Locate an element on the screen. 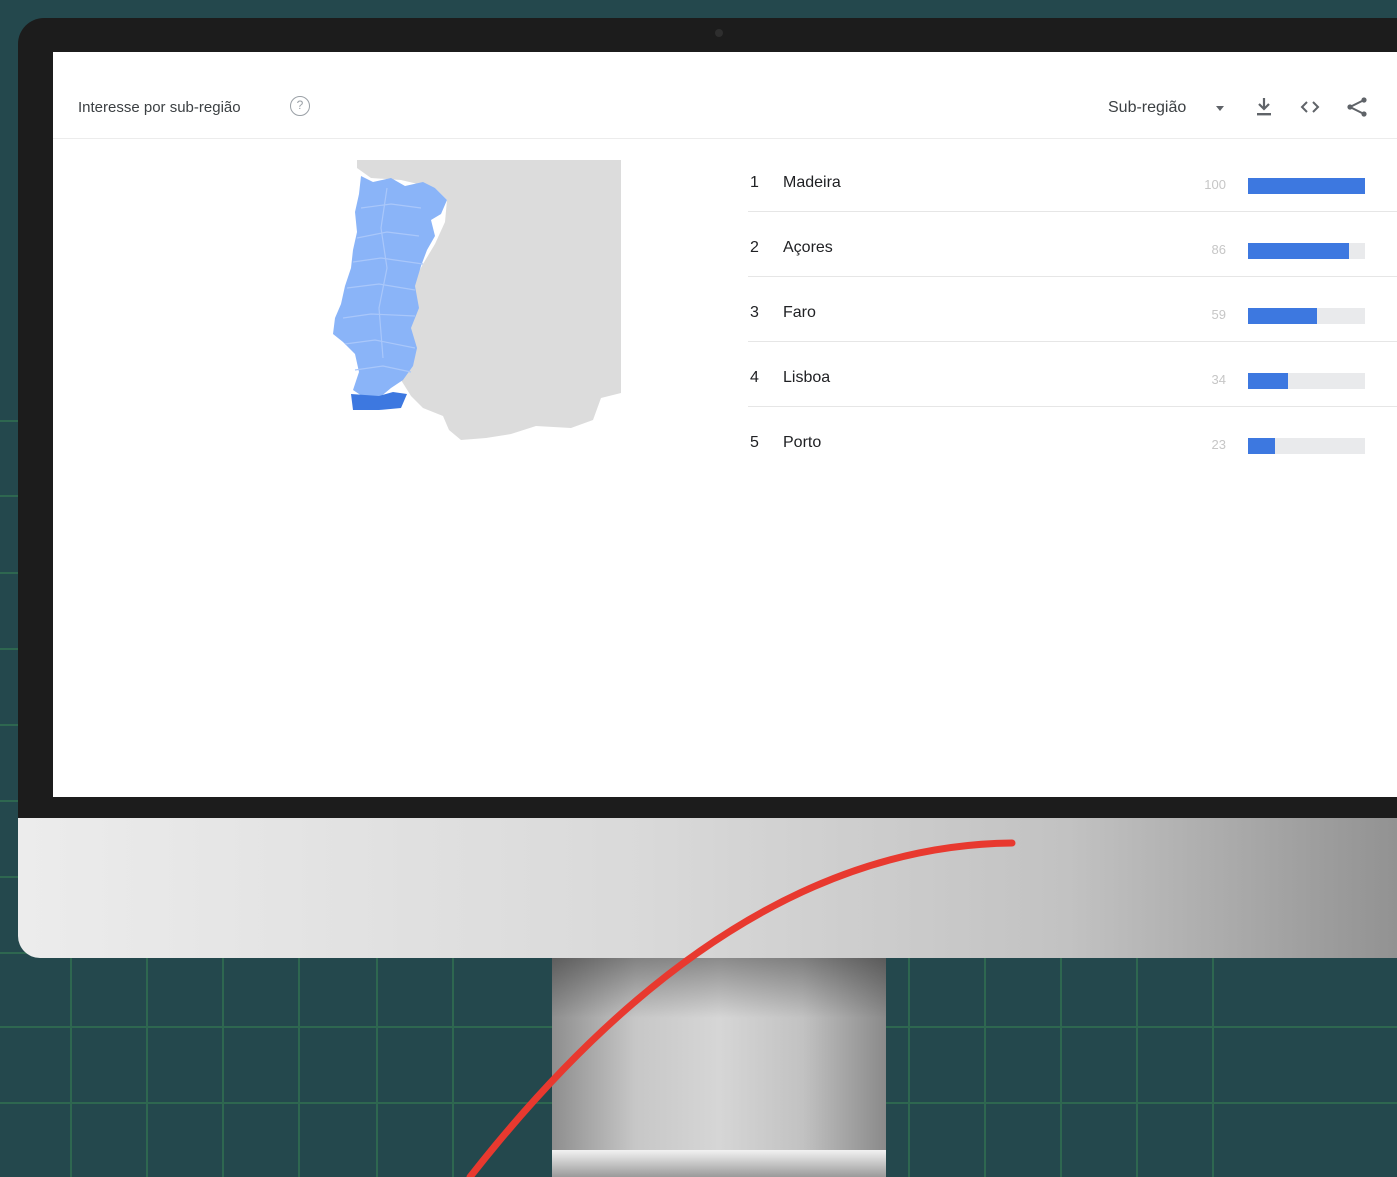  camera-dot is located at coordinates (719, 33).